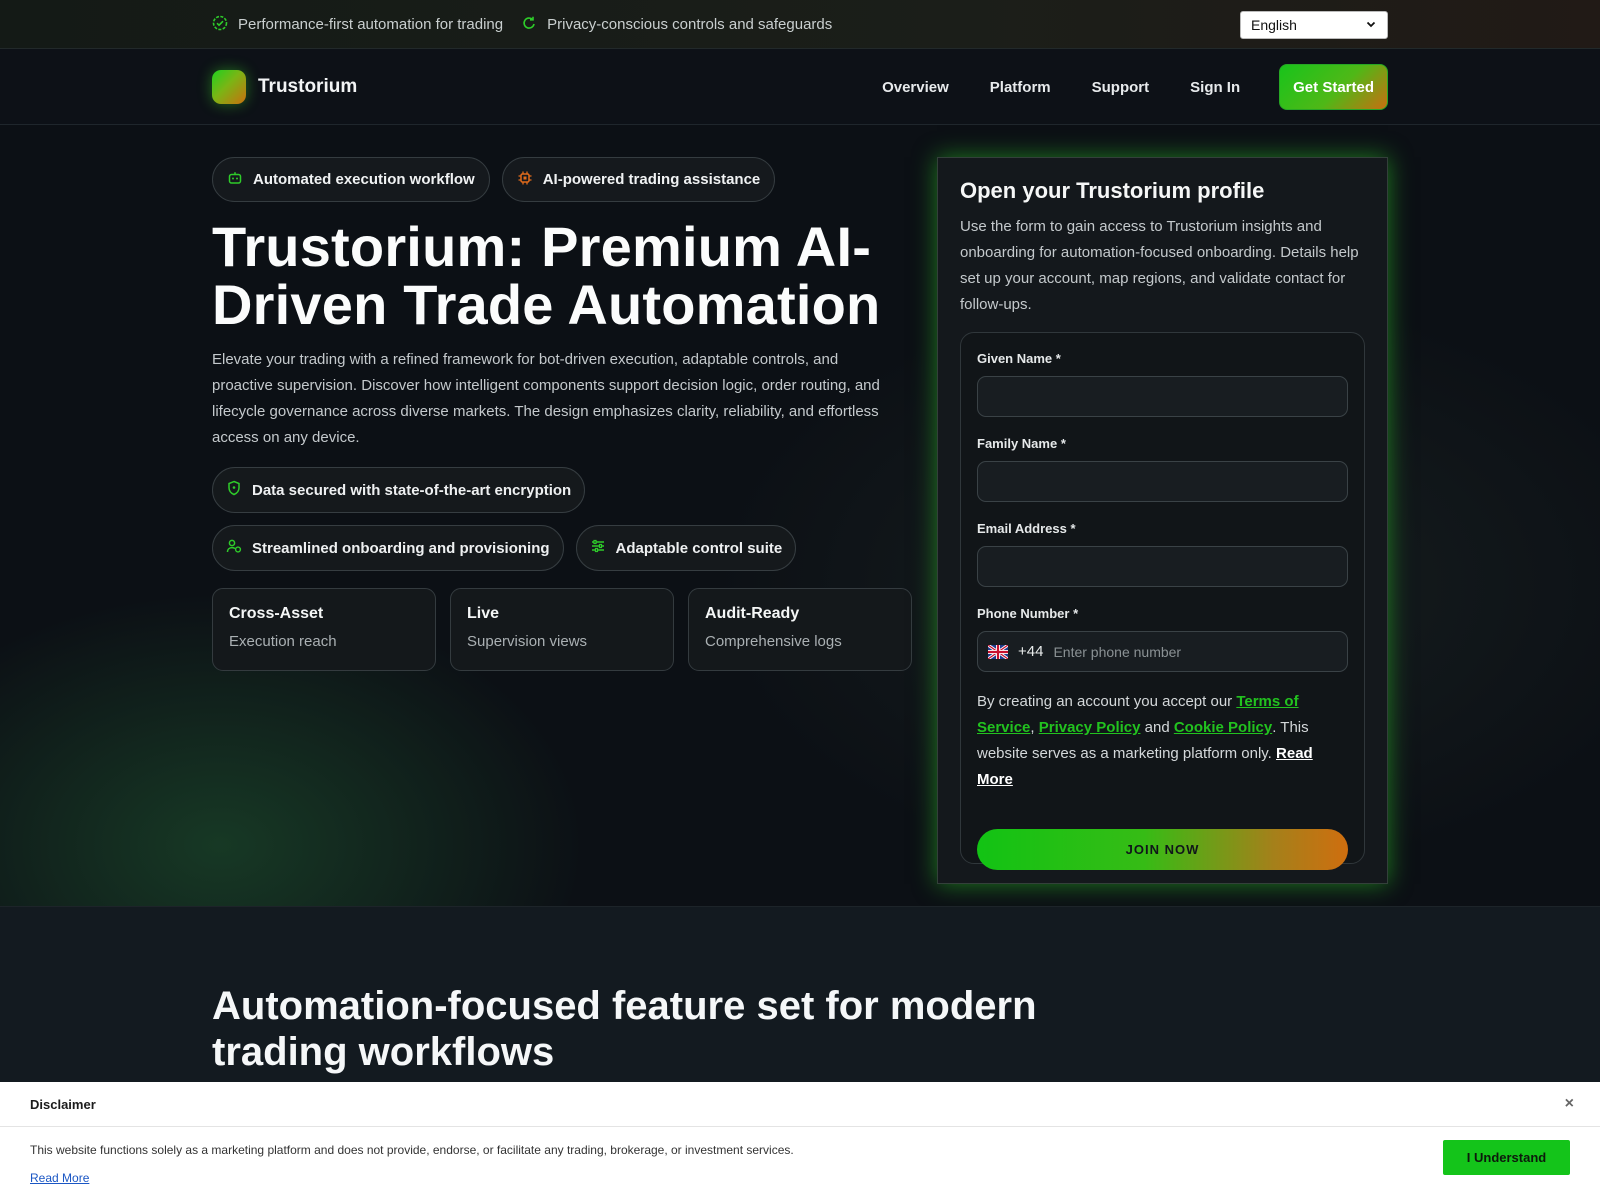 This screenshot has height=1200, width=1600. Describe the element at coordinates (1506, 1157) in the screenshot. I see `i-understand-button: I Understand` at that location.